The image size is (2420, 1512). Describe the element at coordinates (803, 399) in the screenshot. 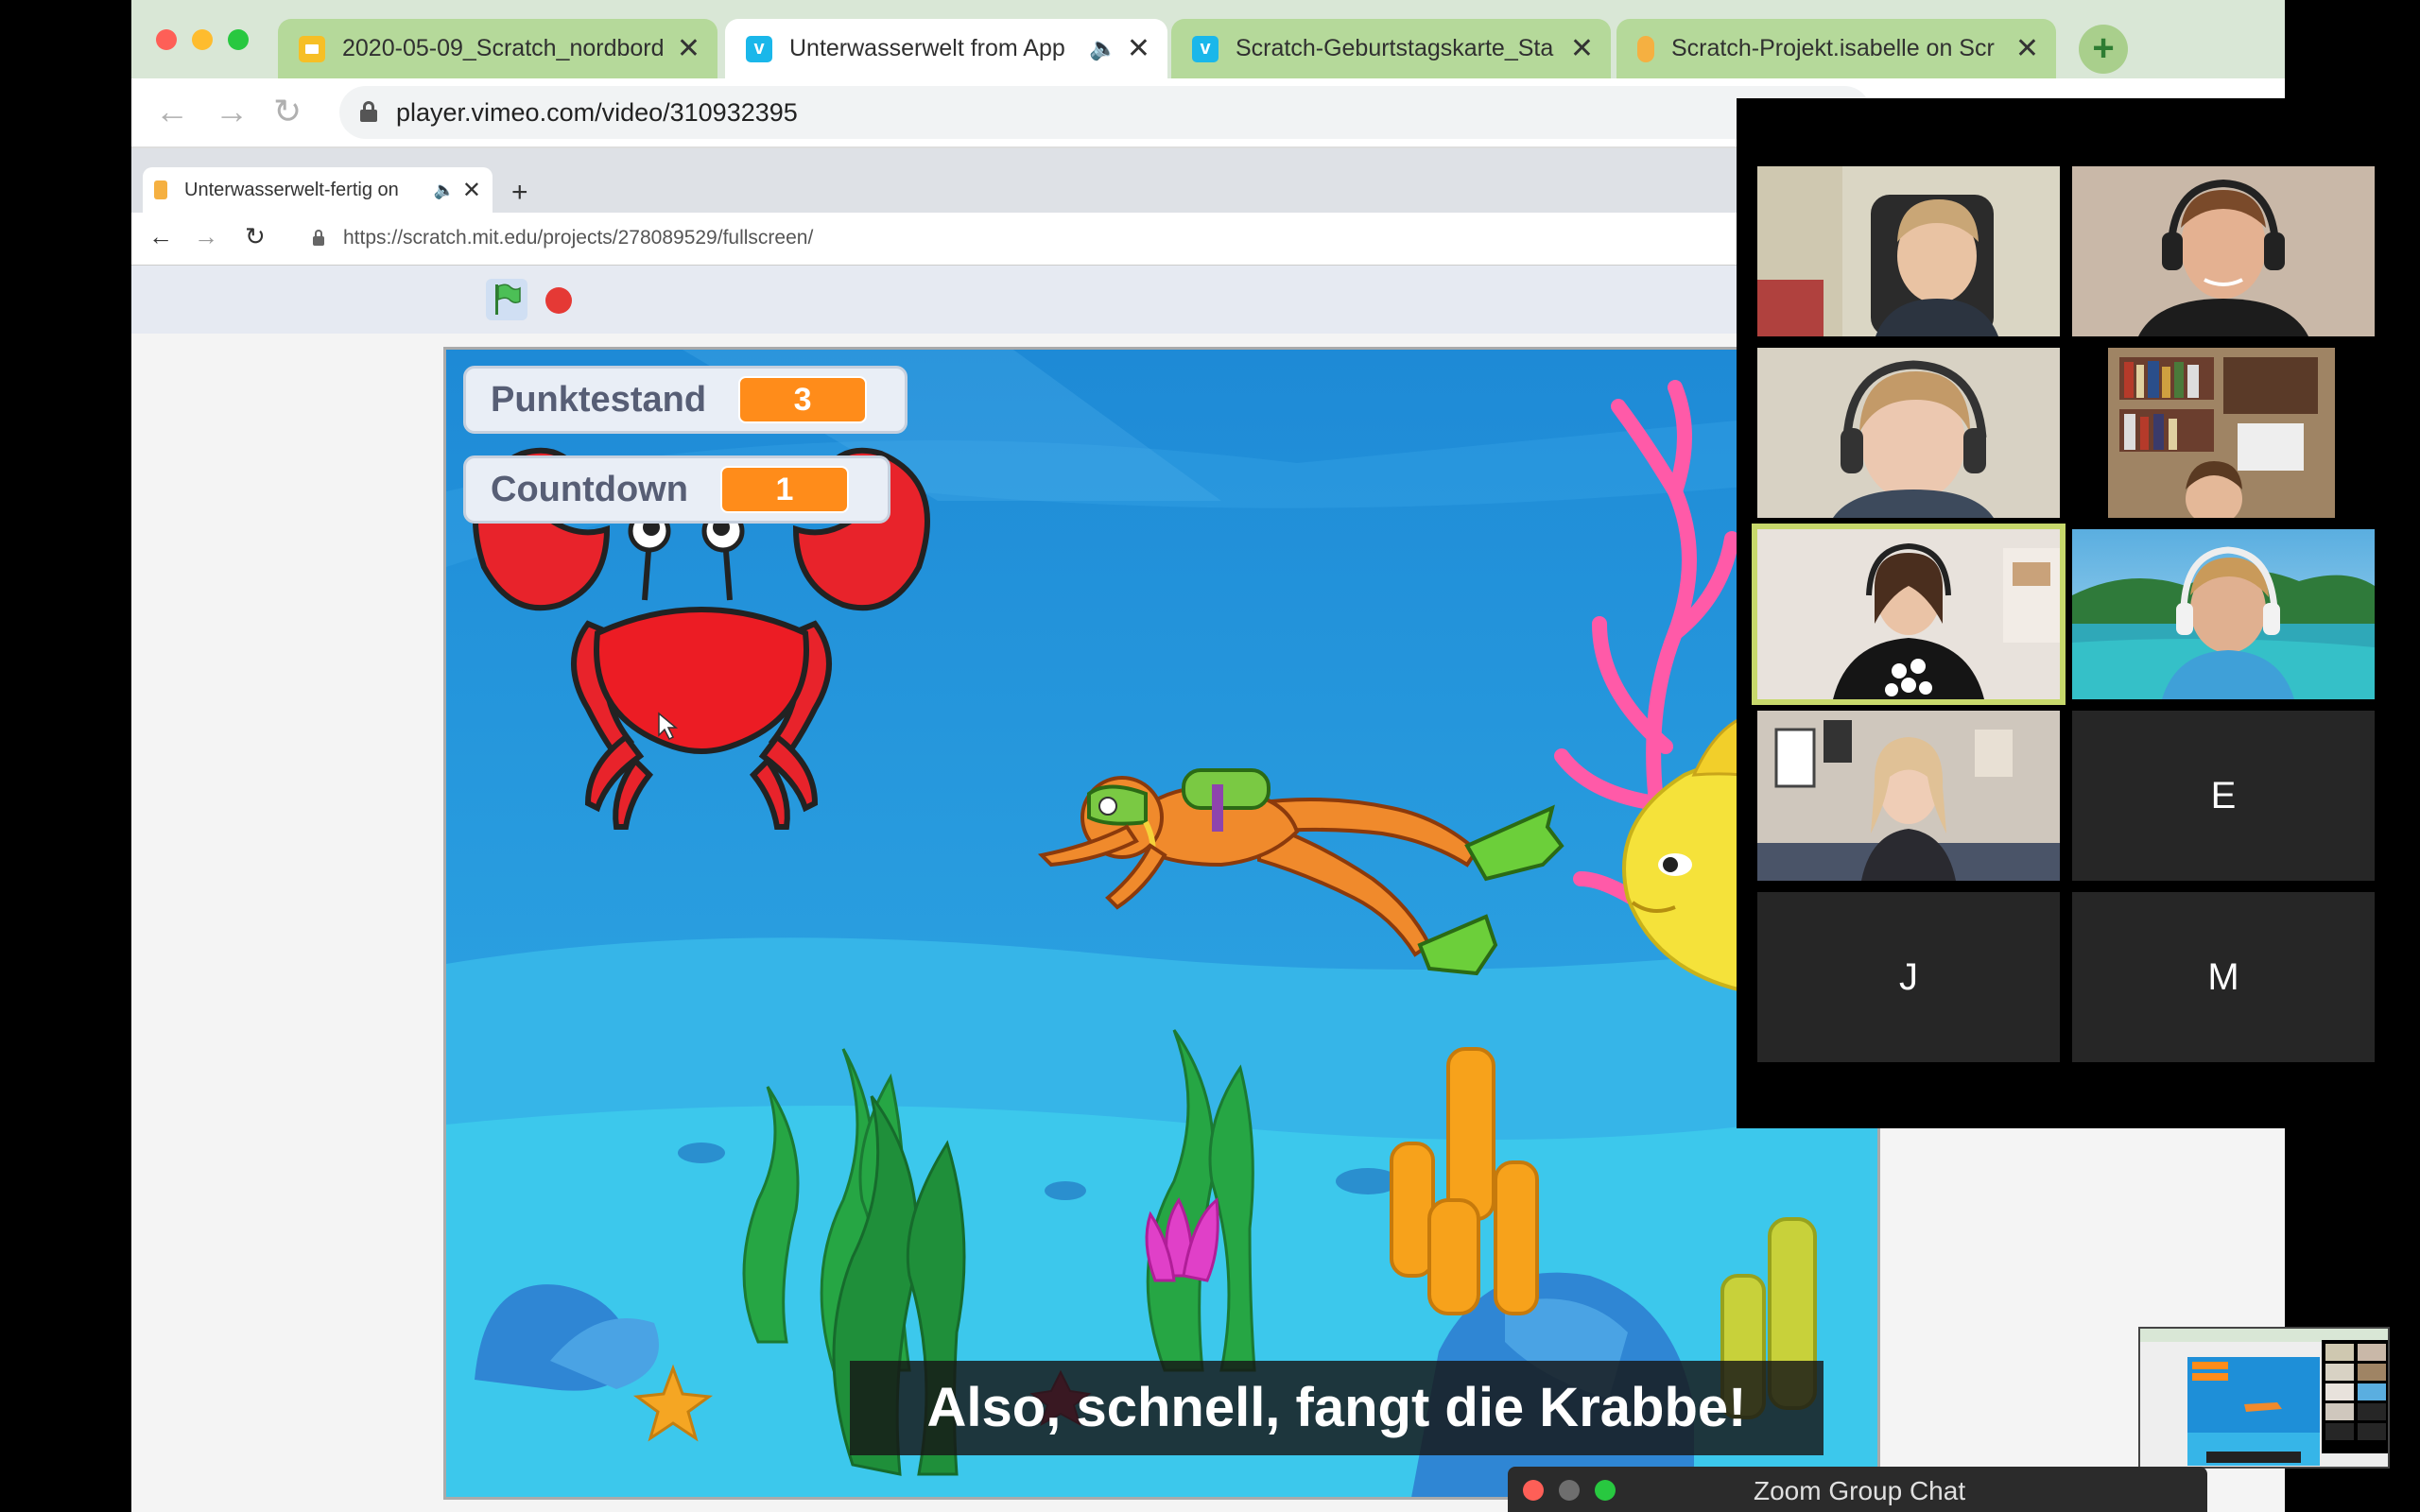

I see `monitor-value: 3` at that location.